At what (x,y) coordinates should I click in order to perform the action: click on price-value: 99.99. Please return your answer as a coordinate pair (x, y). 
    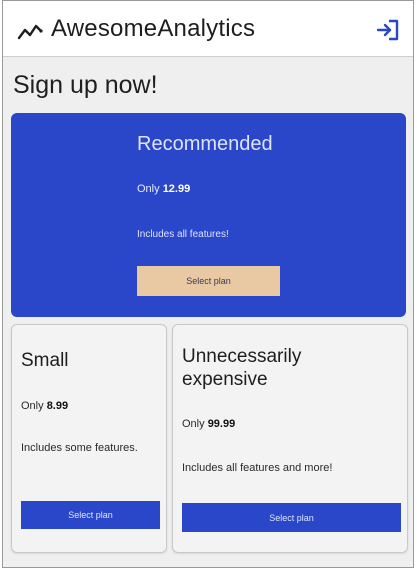
    Looking at the image, I should click on (221, 424).